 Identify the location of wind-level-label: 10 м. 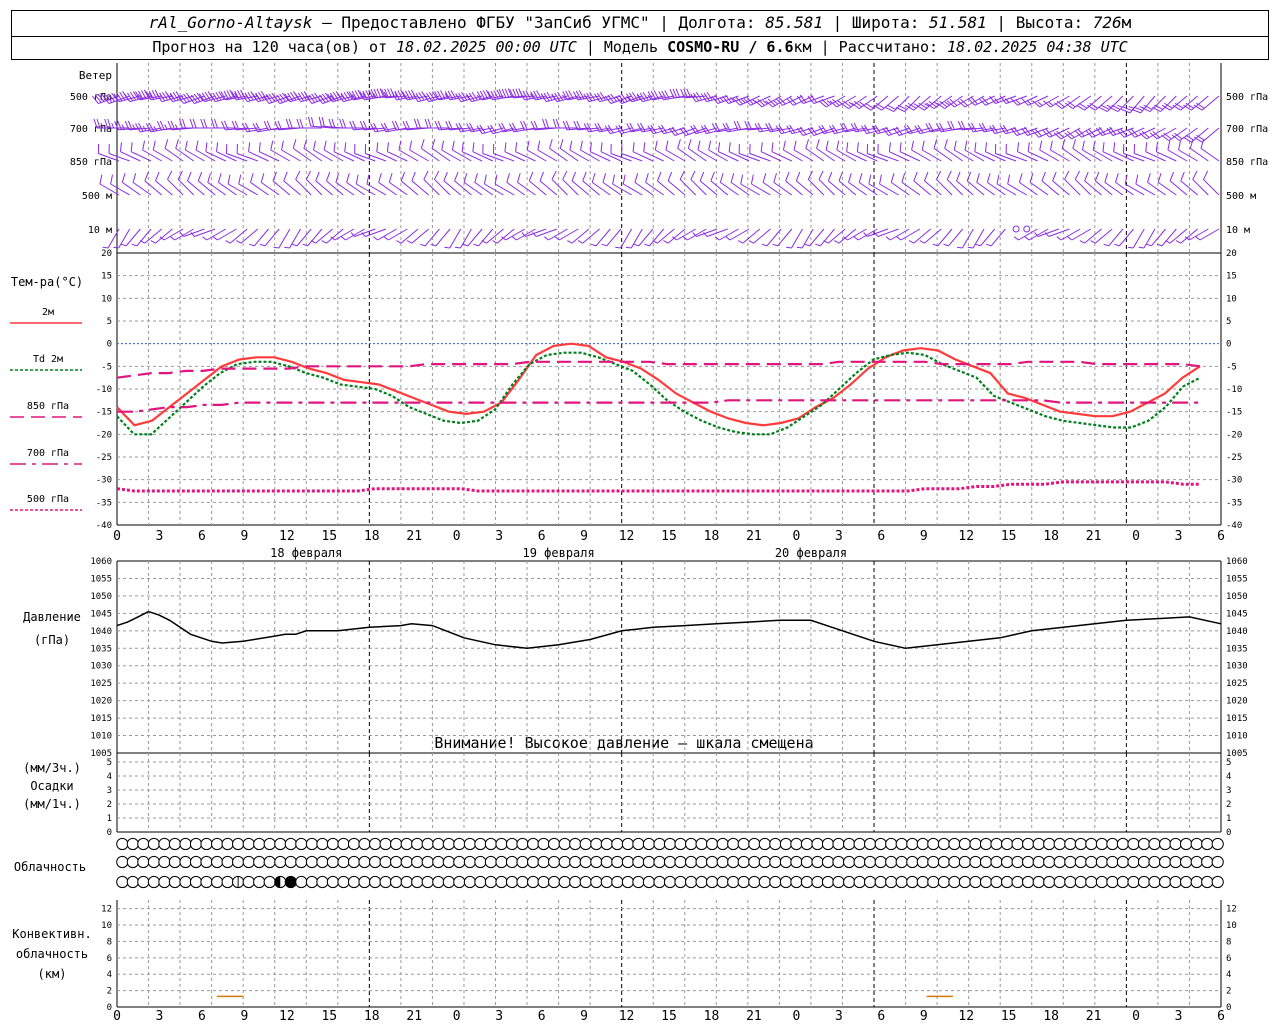
(100, 230).